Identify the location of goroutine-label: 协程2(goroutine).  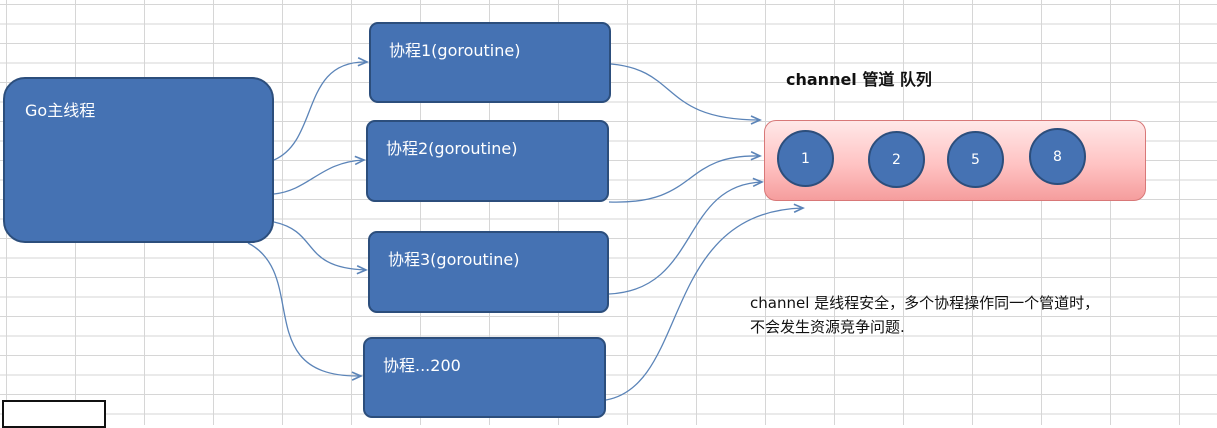
(452, 148).